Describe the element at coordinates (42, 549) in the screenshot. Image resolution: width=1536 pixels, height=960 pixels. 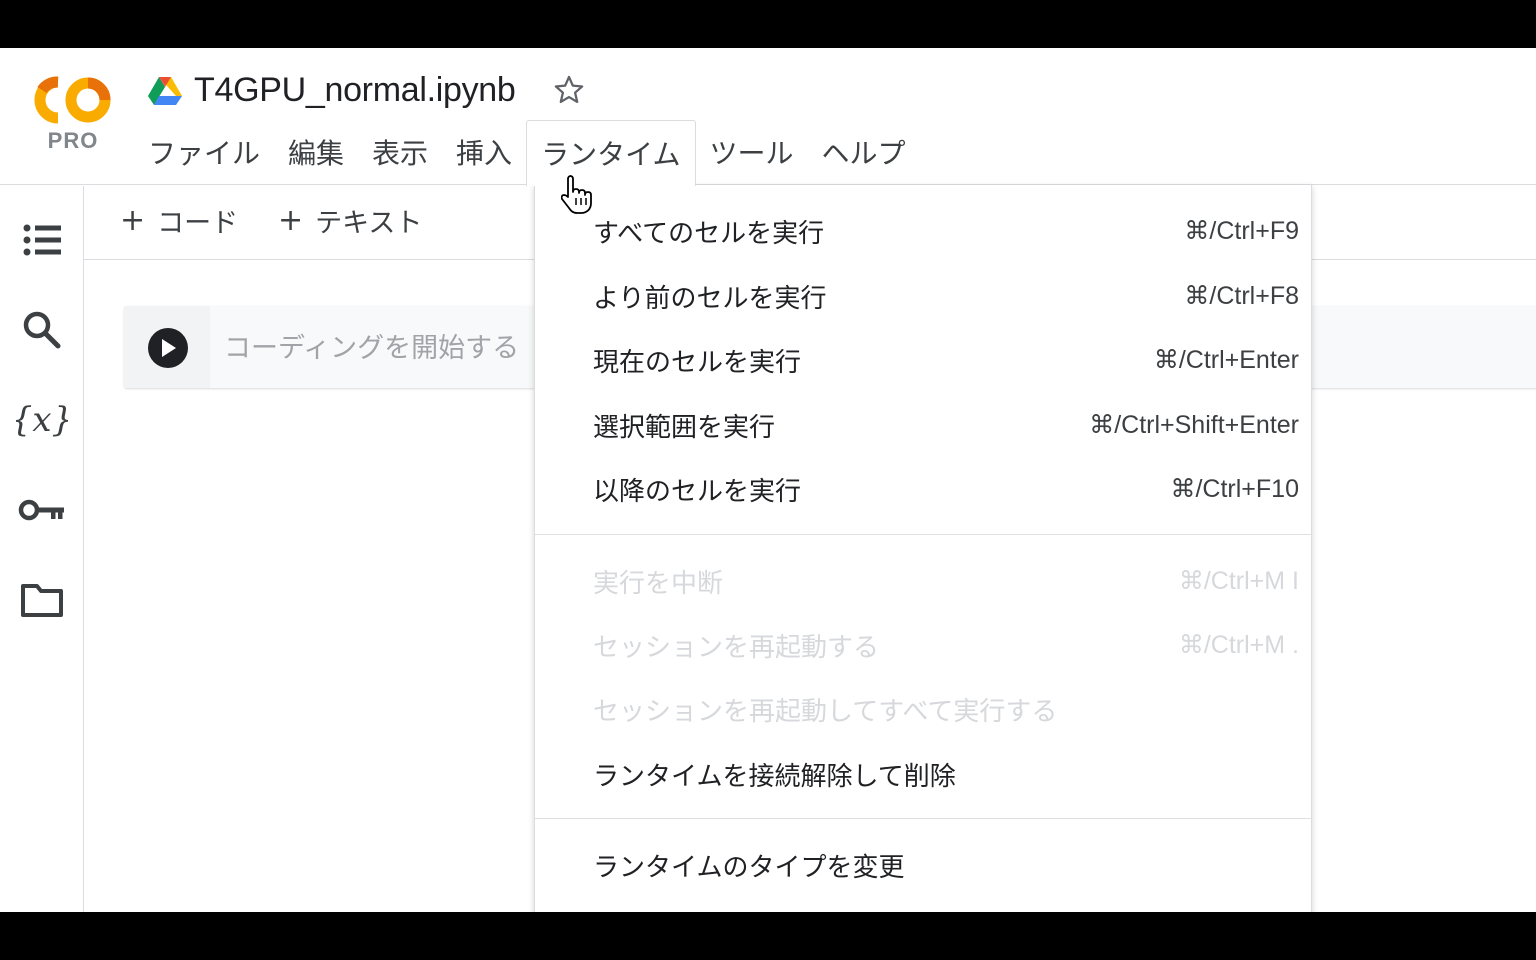
I see `left-sidebar: {x}` at that location.